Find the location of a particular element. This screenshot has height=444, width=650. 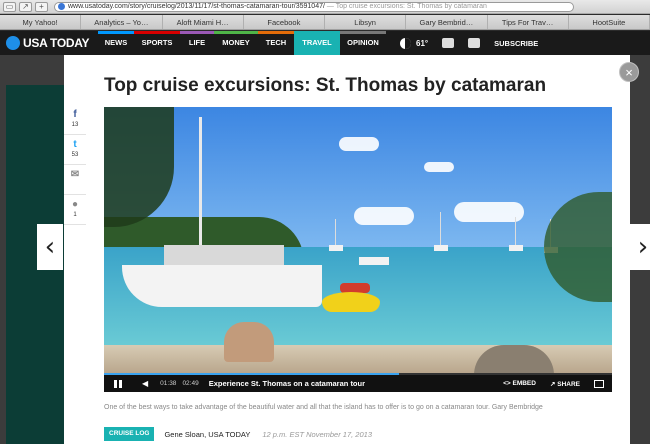

weather-widget: 61° is located at coordinates (414, 43).